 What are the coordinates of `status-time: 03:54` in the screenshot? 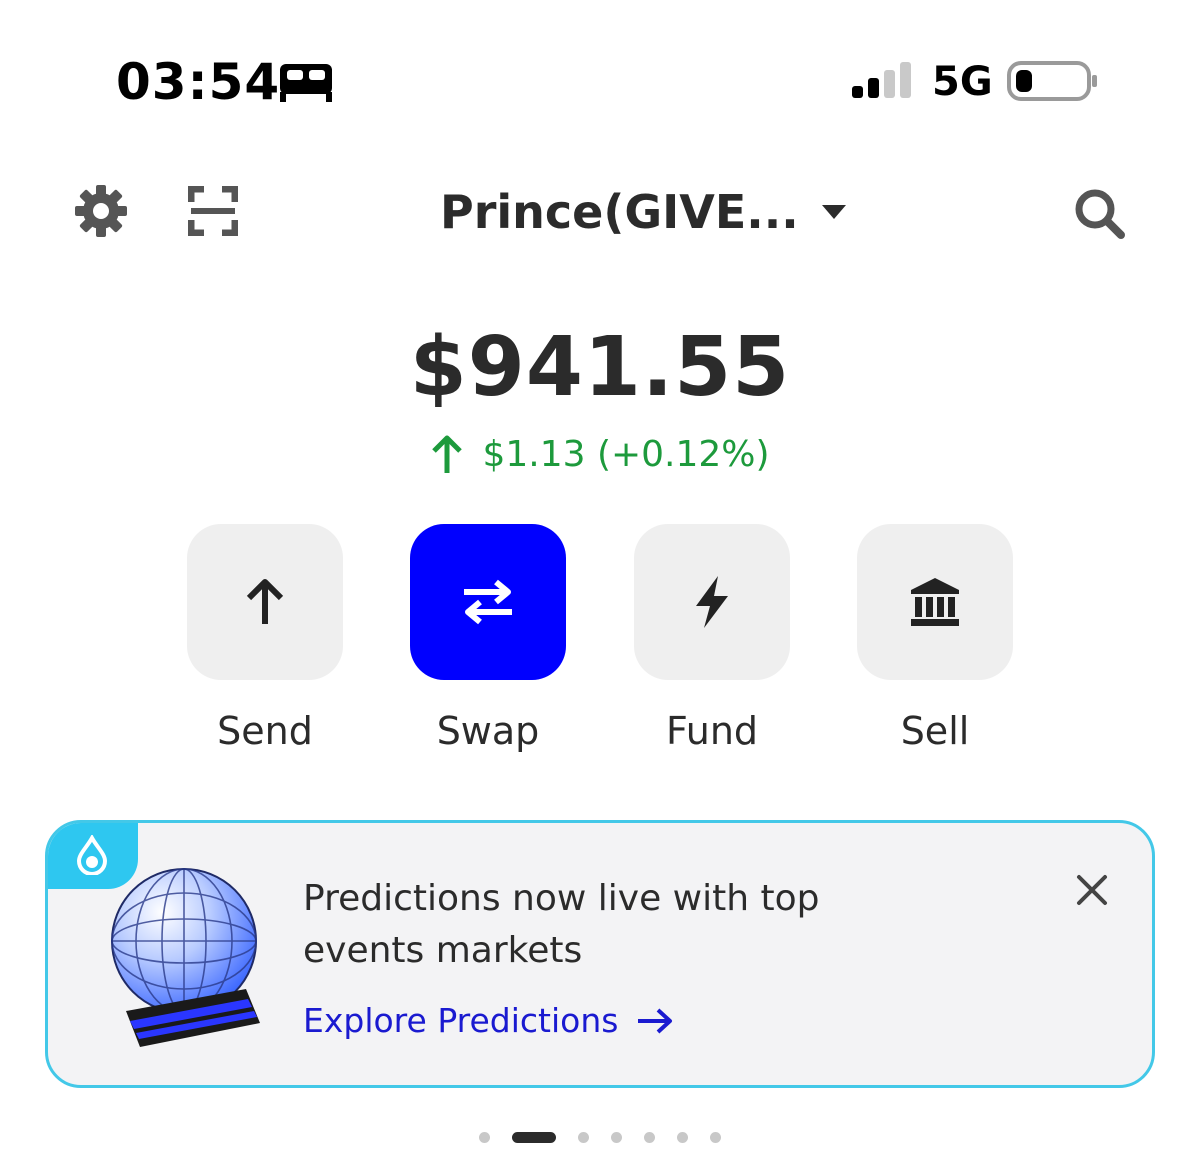 It's located at (198, 82).